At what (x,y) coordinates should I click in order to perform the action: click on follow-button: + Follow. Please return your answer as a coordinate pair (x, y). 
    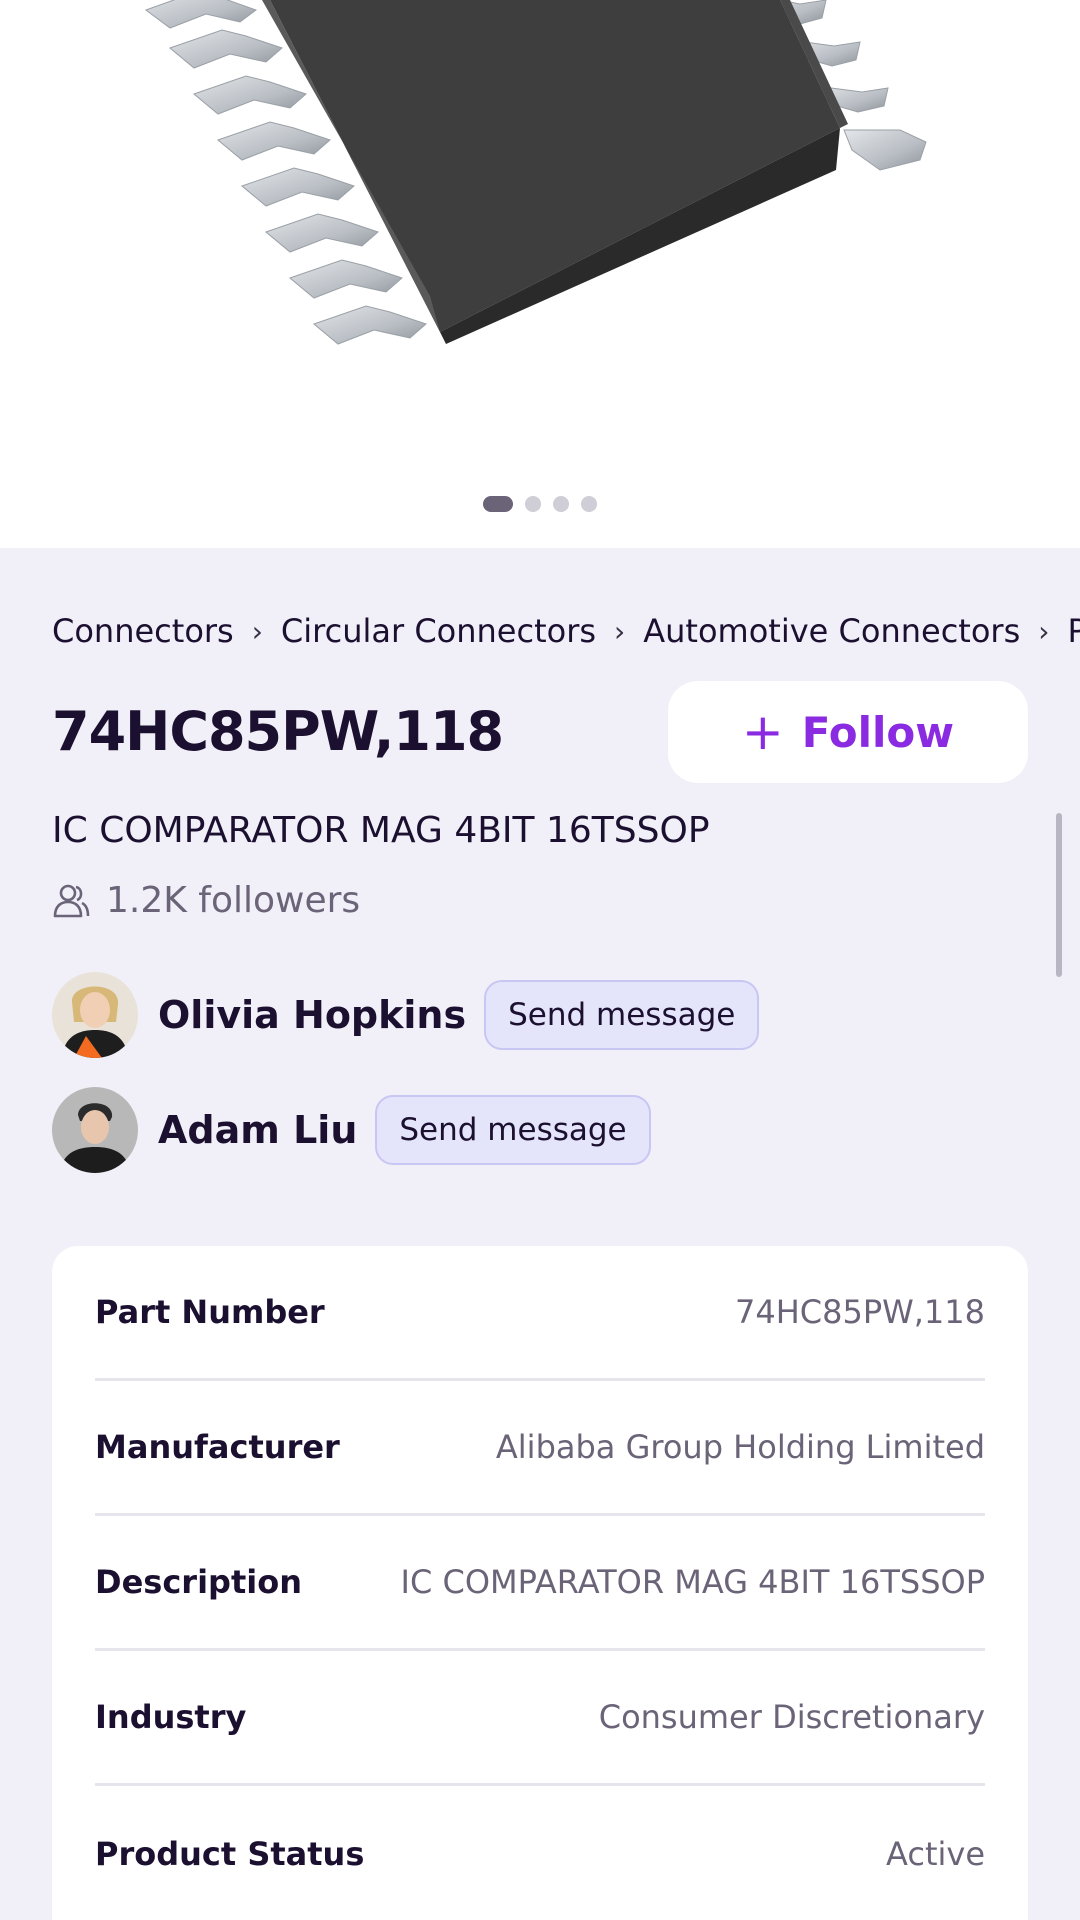
    Looking at the image, I should click on (848, 732).